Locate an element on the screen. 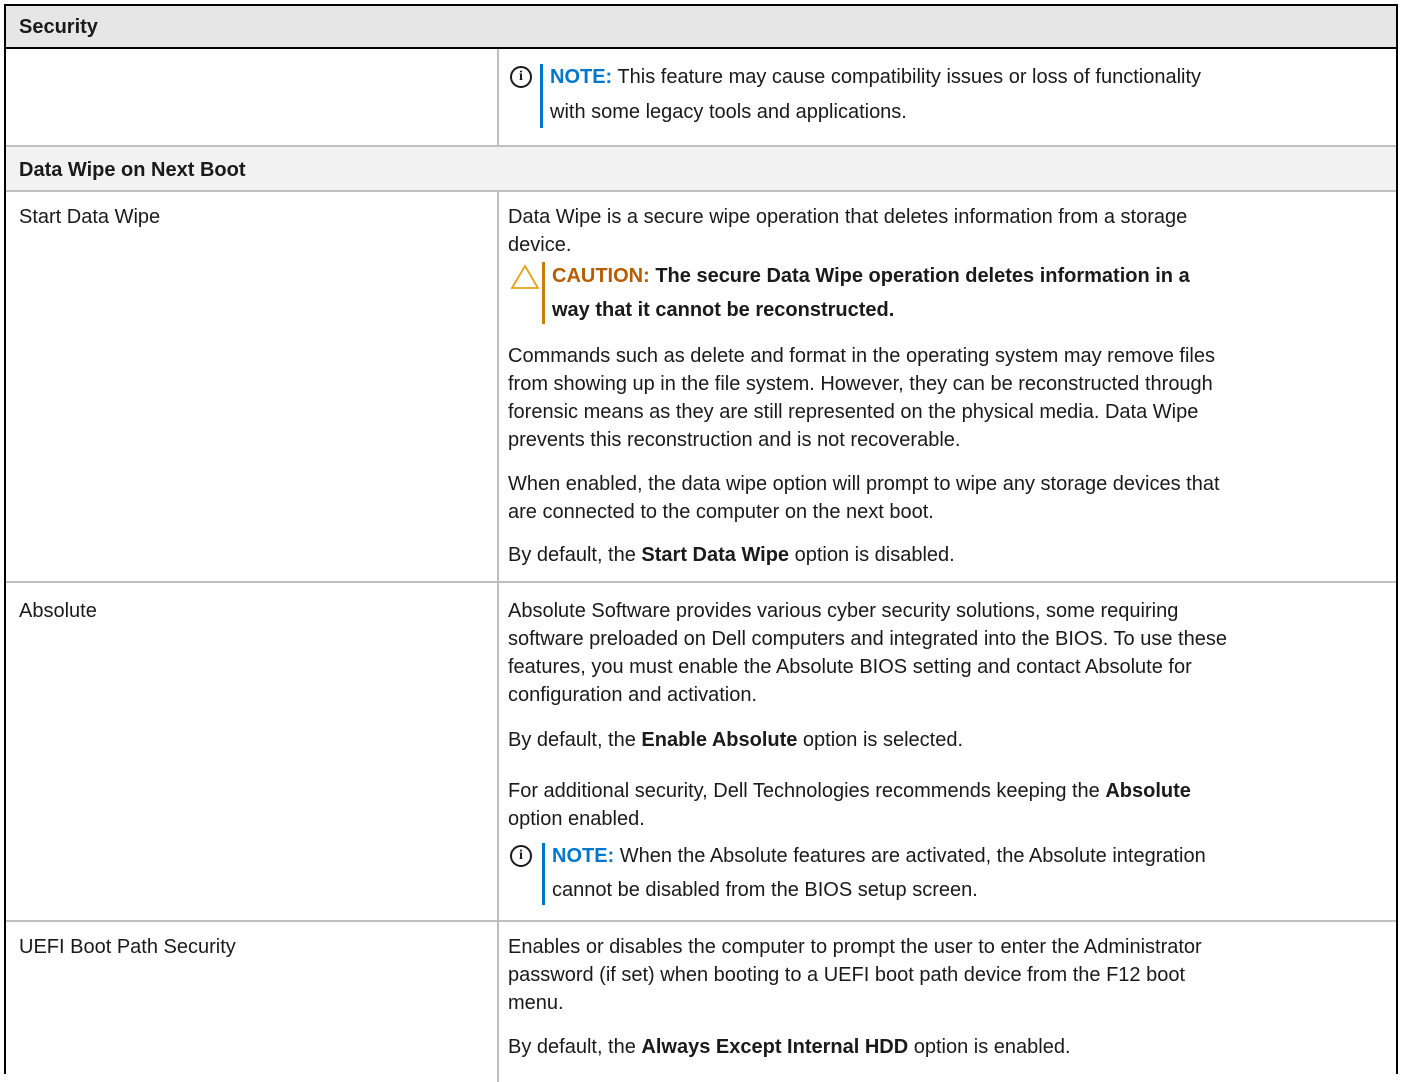 The height and width of the screenshot is (1082, 1402). option-start-data-wipe: Start Data Wipe is located at coordinates (90, 217).